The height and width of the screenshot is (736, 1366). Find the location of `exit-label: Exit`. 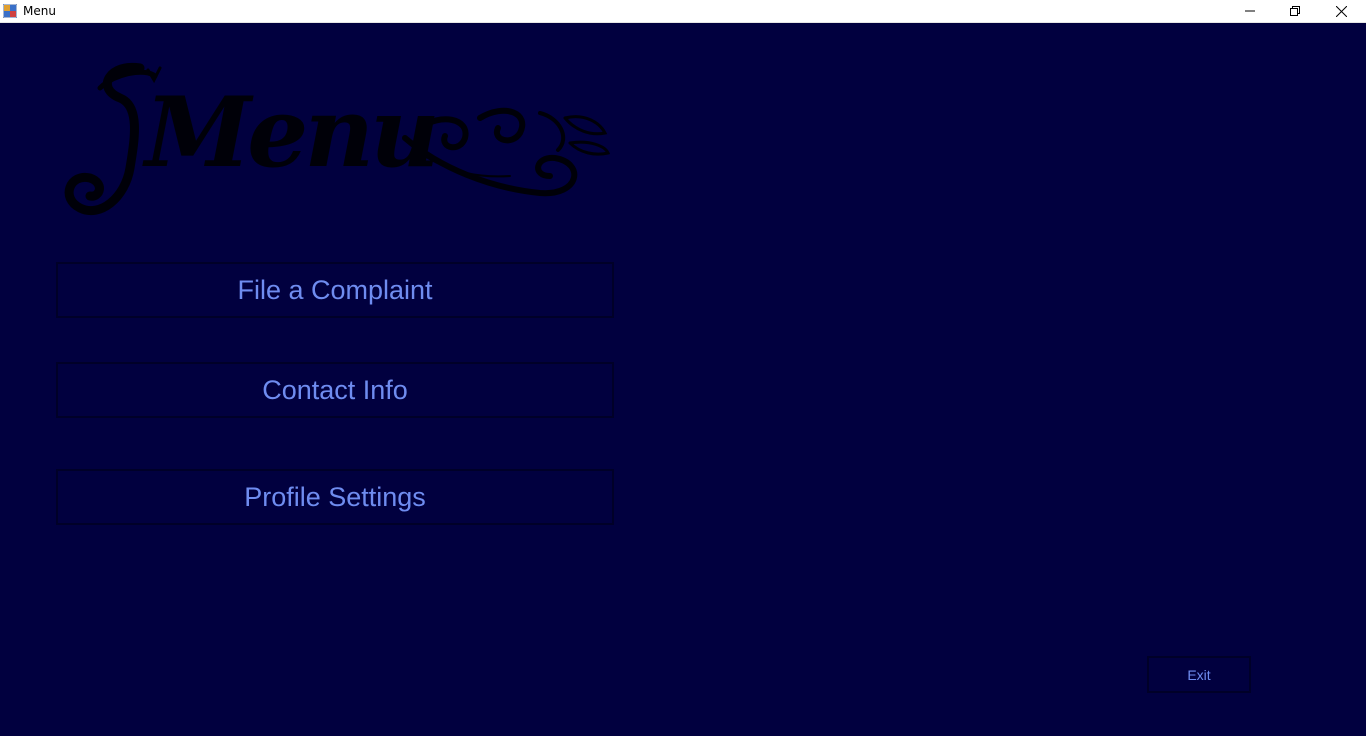

exit-label: Exit is located at coordinates (1199, 674).